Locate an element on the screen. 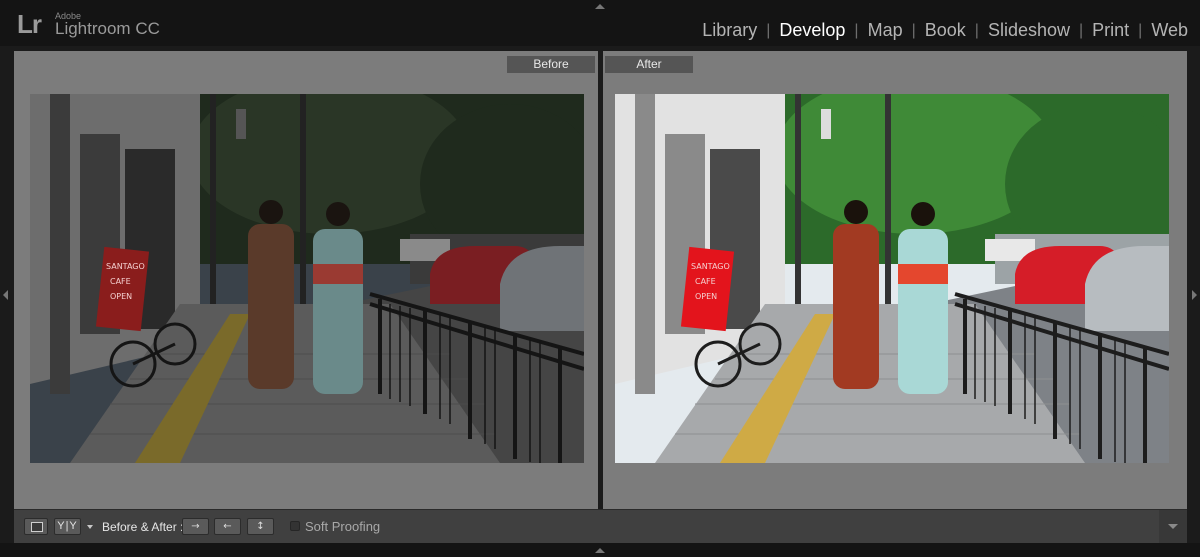 This screenshot has width=1200, height=557. lightroom-logo: Lr is located at coordinates (29, 24).